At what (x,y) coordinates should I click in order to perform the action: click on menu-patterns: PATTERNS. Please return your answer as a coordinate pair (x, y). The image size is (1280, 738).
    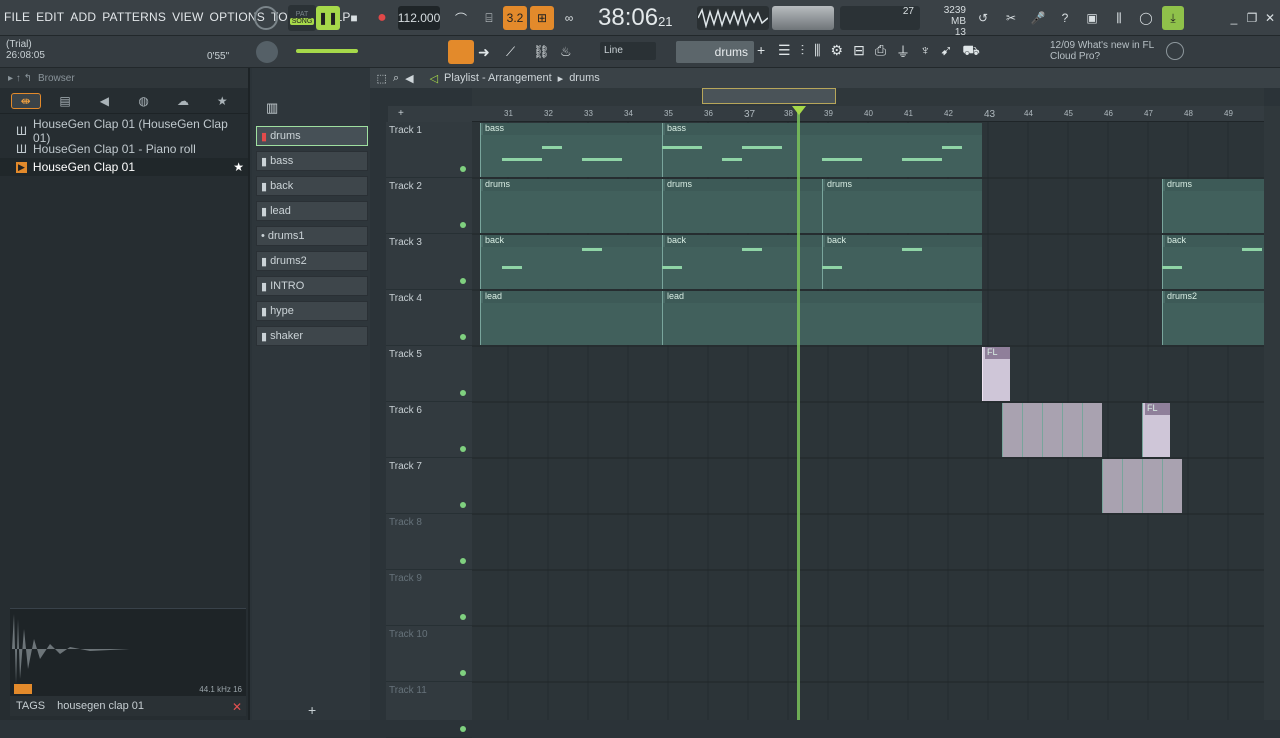
    Looking at the image, I should click on (134, 17).